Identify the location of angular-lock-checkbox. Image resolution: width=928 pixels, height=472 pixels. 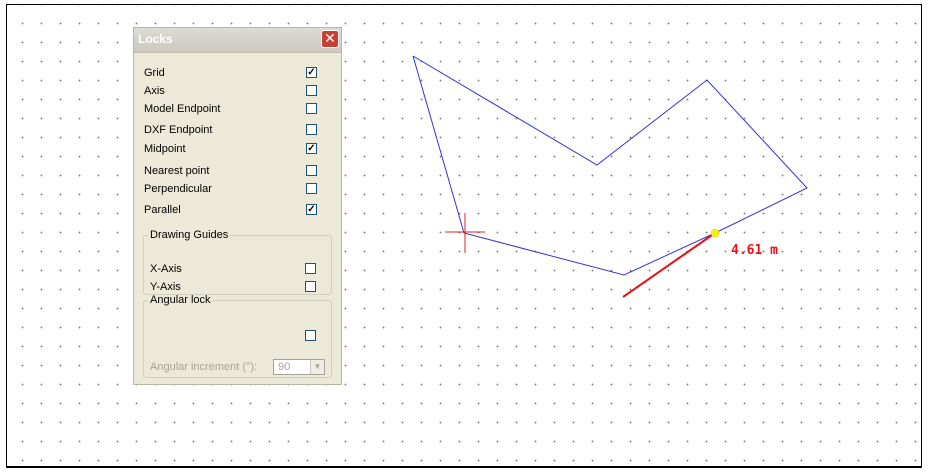
(310, 335).